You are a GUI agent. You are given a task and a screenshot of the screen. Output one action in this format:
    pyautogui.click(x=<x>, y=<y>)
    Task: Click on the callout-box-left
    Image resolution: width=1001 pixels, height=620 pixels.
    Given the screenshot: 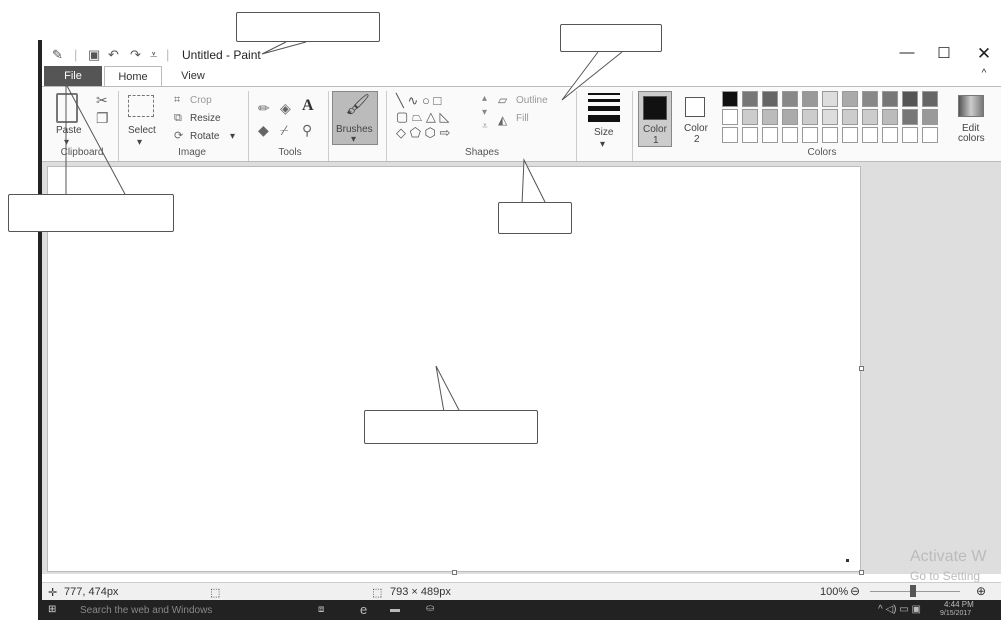 What is the action you would take?
    pyautogui.click(x=91, y=213)
    